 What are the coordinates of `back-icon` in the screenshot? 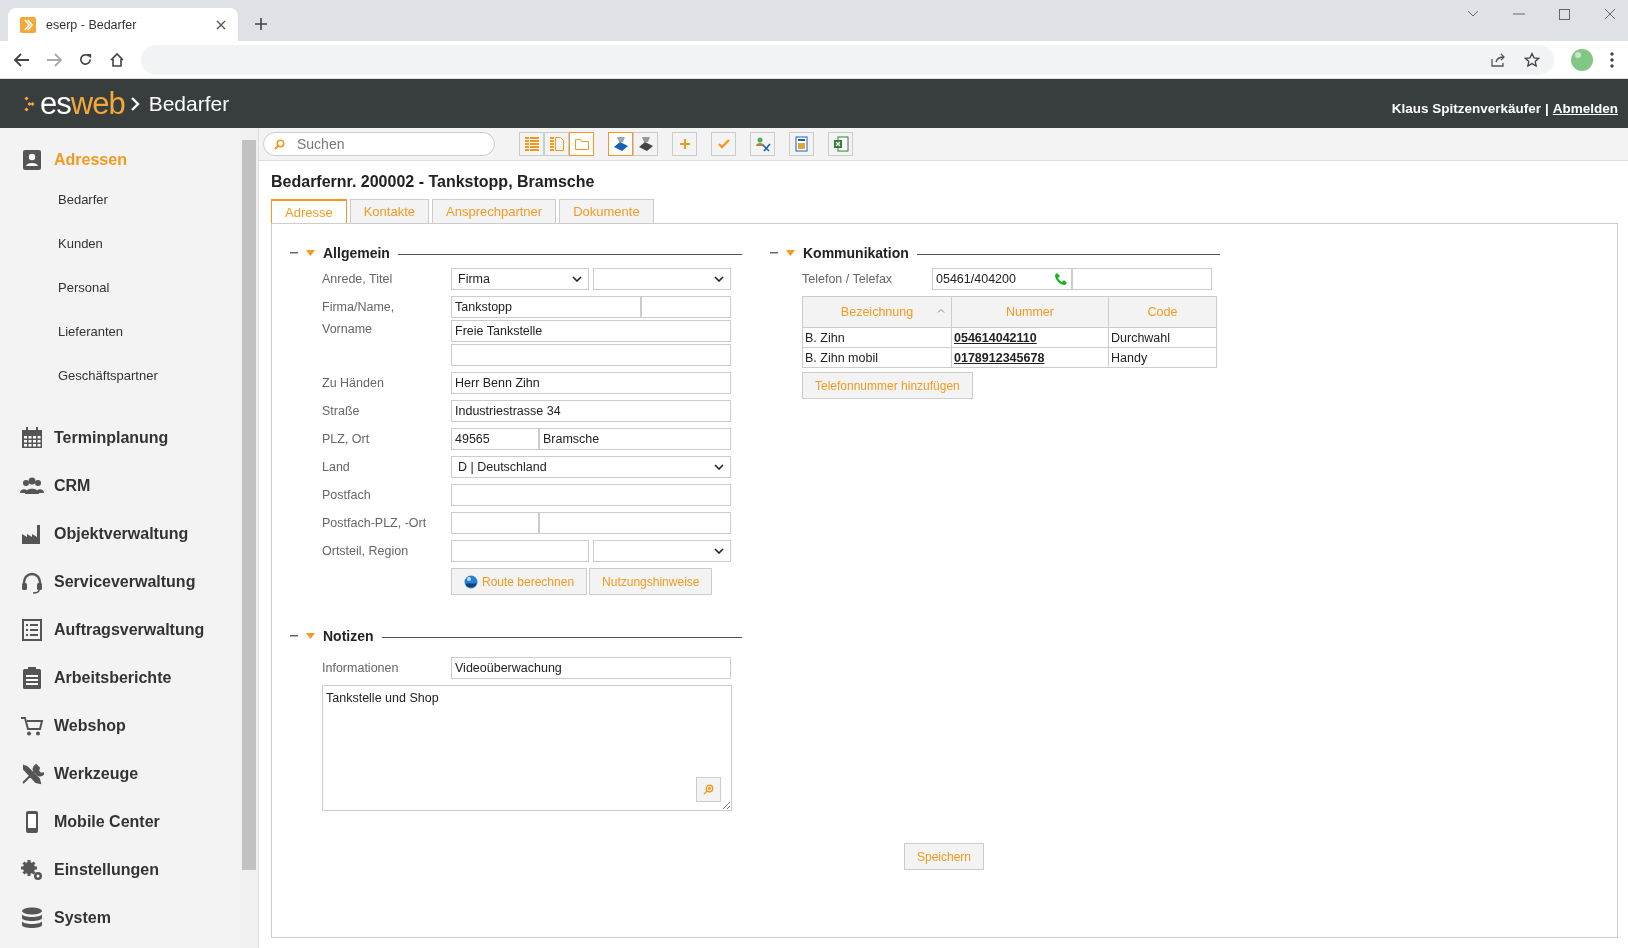 It's located at (22, 59).